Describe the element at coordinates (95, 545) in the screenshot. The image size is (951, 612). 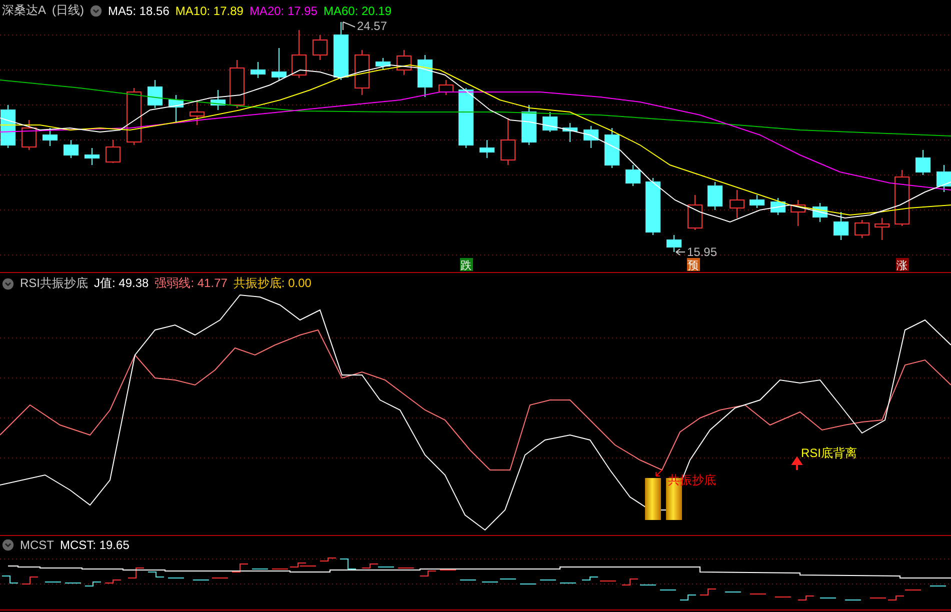
I see `indicator-reading: MCST: 19.65` at that location.